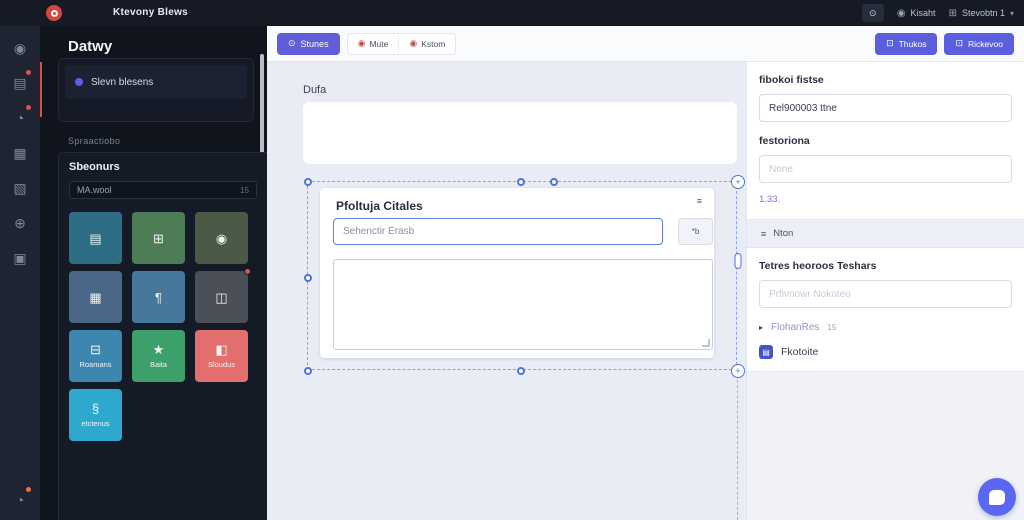 This screenshot has height=520, width=1024. I want to click on team-menu: ⊞ Stevobtn 1 ▾, so click(981, 13).